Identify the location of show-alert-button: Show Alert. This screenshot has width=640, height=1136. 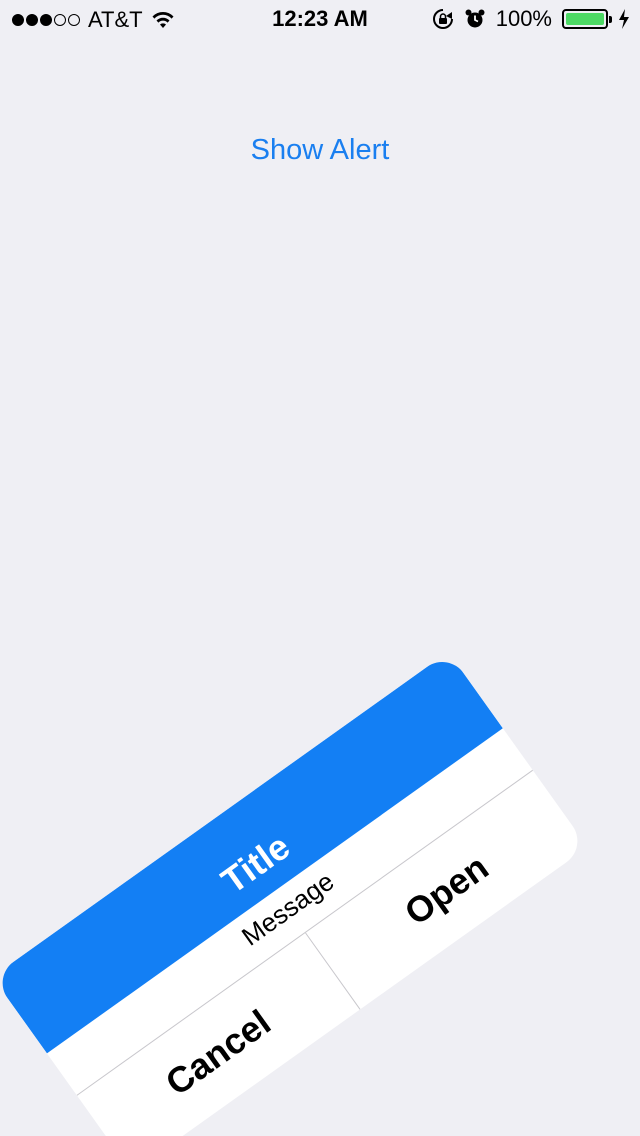
(320, 150).